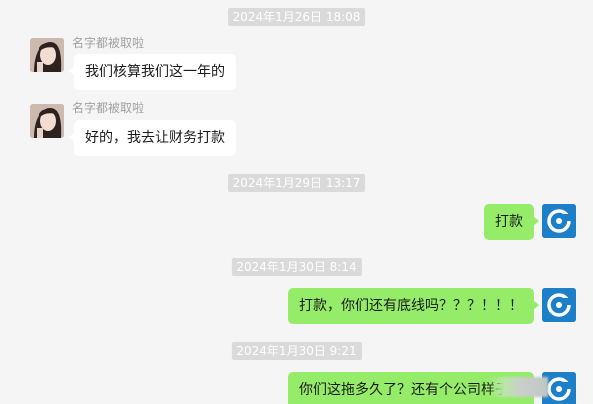 Image resolution: width=593 pixels, height=404 pixels. What do you see at coordinates (511, 222) in the screenshot?
I see `message-bubble: 打款` at bounding box center [511, 222].